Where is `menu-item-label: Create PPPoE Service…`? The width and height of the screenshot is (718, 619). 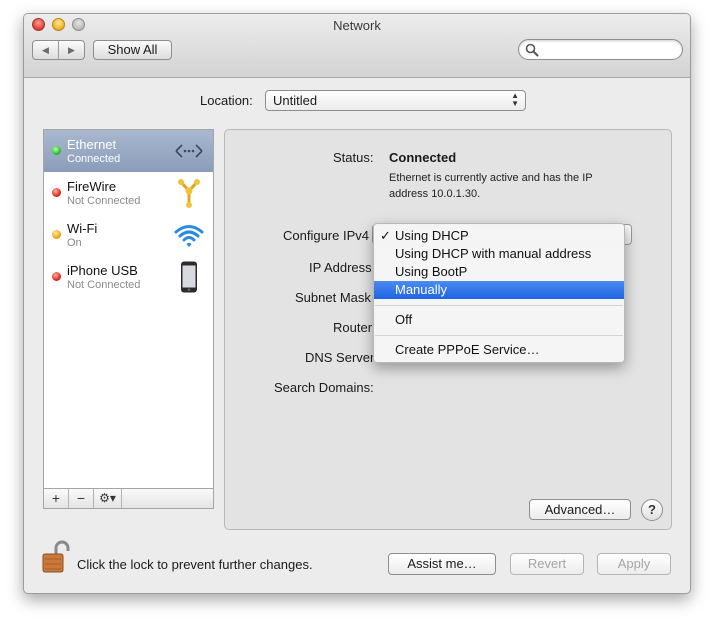 menu-item-label: Create PPPoE Service… is located at coordinates (467, 349).